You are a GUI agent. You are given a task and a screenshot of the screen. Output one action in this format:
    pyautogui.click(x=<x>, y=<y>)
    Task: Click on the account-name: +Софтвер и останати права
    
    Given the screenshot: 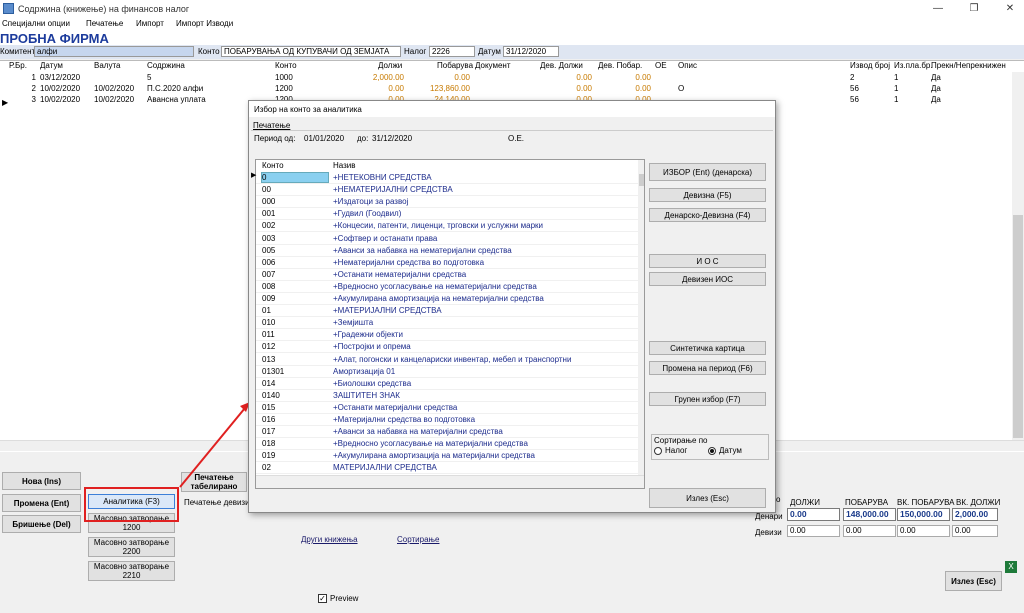 What is the action you would take?
    pyautogui.click(x=385, y=238)
    